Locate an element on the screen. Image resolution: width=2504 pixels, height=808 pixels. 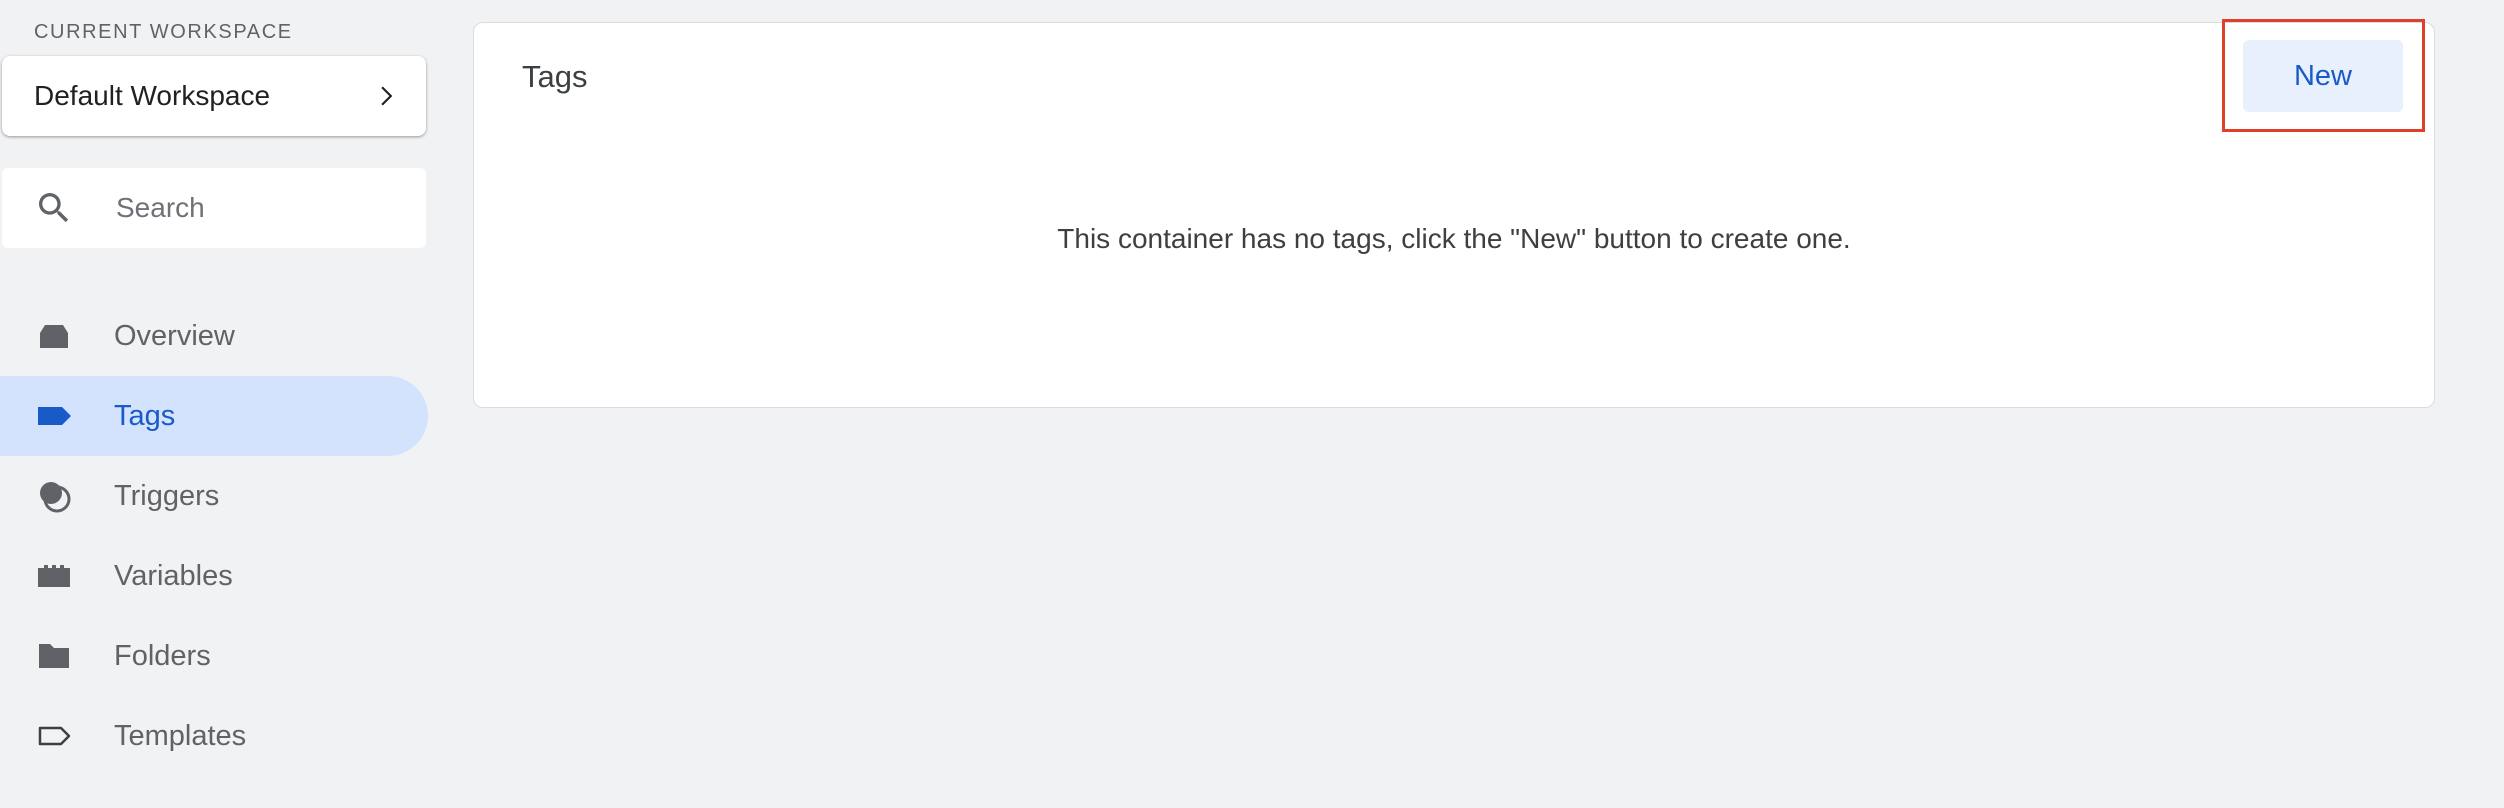
sidebar-item-label: Overview is located at coordinates (174, 335).